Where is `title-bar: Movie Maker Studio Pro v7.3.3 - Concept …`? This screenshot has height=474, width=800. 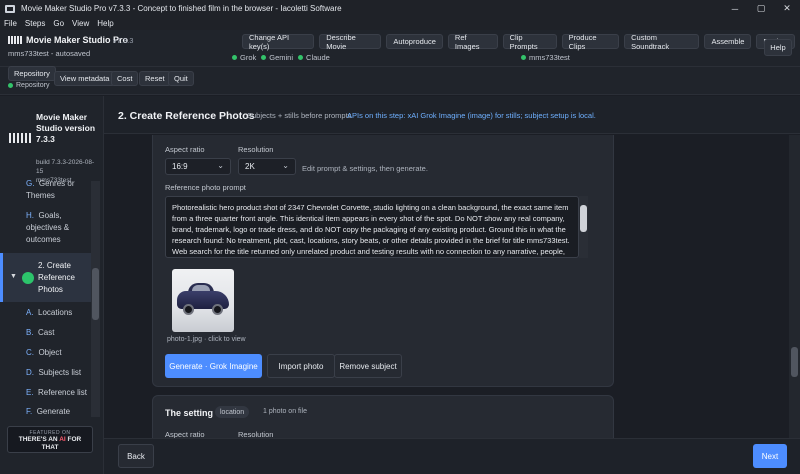
title-bar: Movie Maker Studio Pro v7.3.3 - Concept … is located at coordinates (400, 8).